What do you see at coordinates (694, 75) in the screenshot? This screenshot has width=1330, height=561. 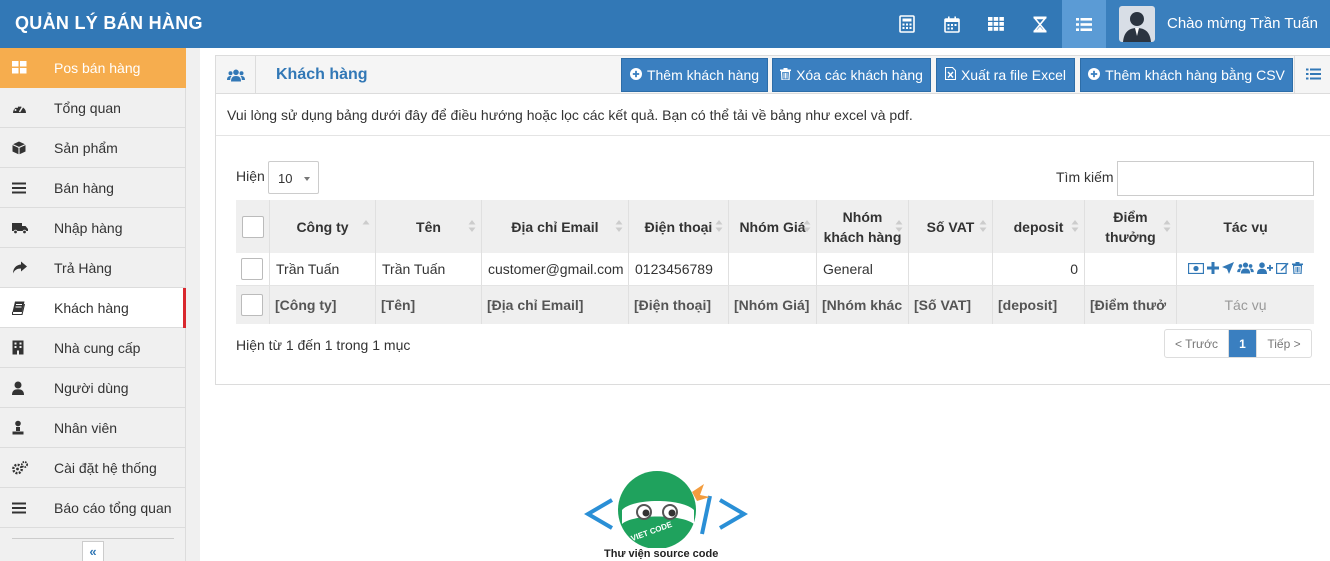 I see `add-customer-button: Thêm khách hàng` at bounding box center [694, 75].